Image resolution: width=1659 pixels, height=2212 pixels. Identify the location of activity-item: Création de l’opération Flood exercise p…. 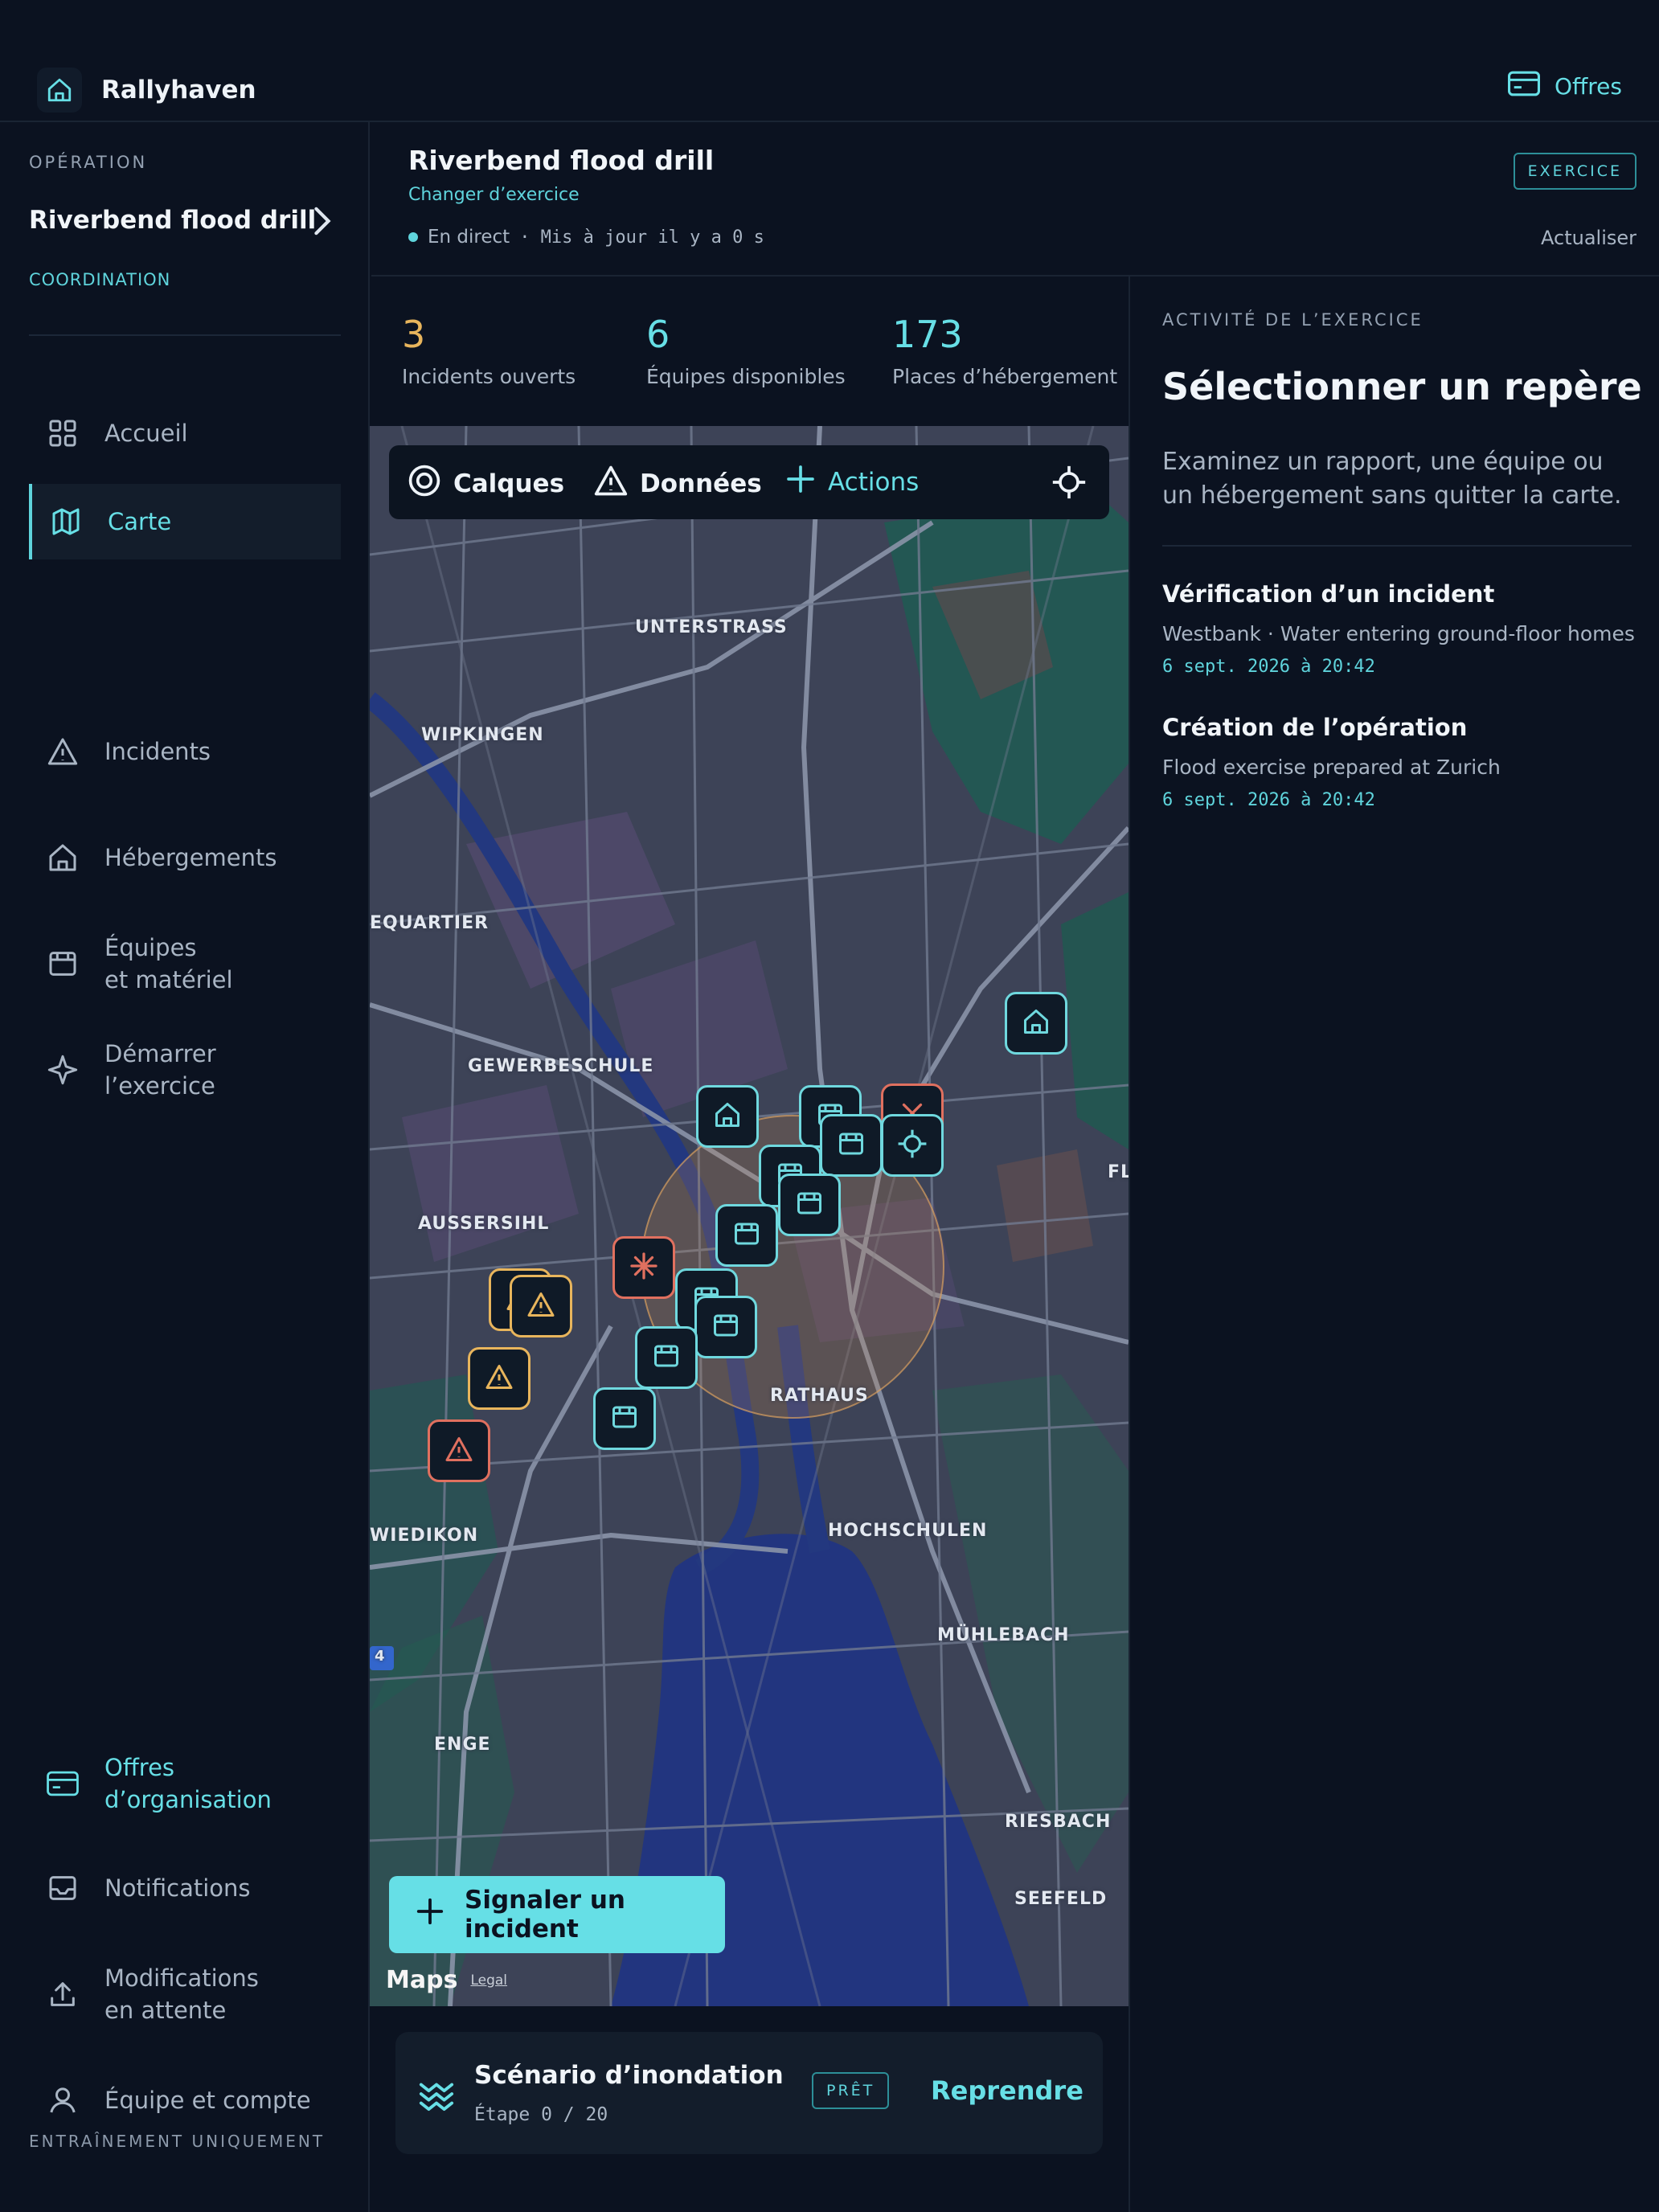
(1399, 762).